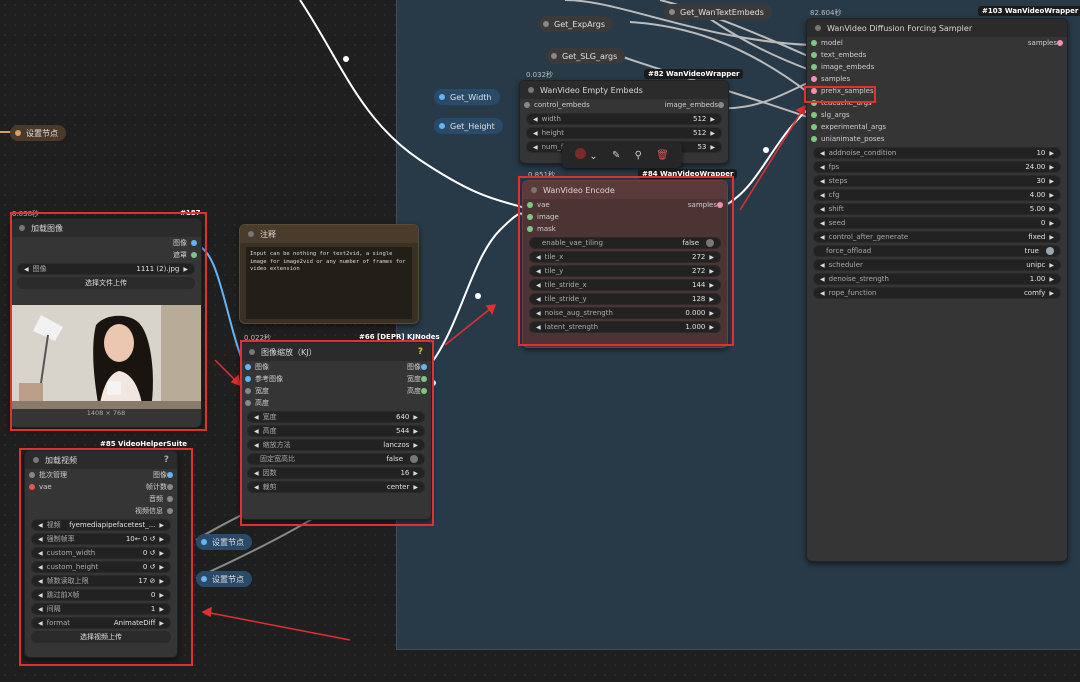  What do you see at coordinates (101, 609) in the screenshot?
I see `video-widget-6: ◀ 间隔 1 ▶` at bounding box center [101, 609].